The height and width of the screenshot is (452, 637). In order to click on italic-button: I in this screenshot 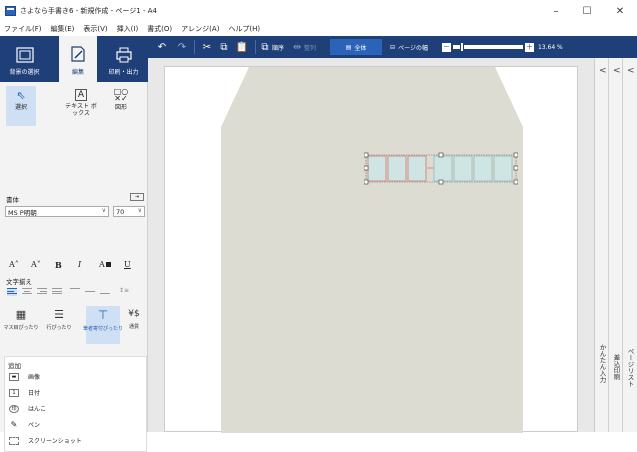, I will do `click(79, 264)`.